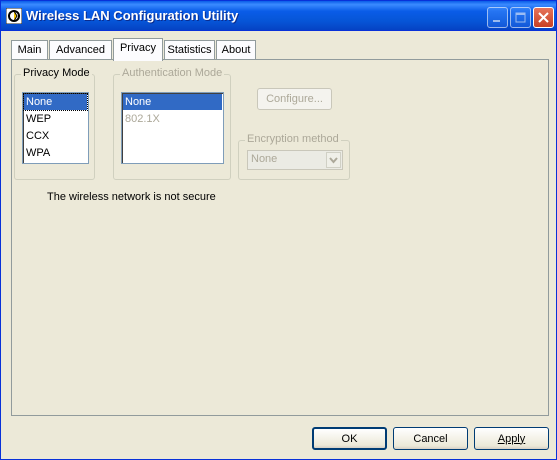 The height and width of the screenshot is (460, 557). Describe the element at coordinates (189, 50) in the screenshot. I see `tab-statistics: Statistics` at that location.